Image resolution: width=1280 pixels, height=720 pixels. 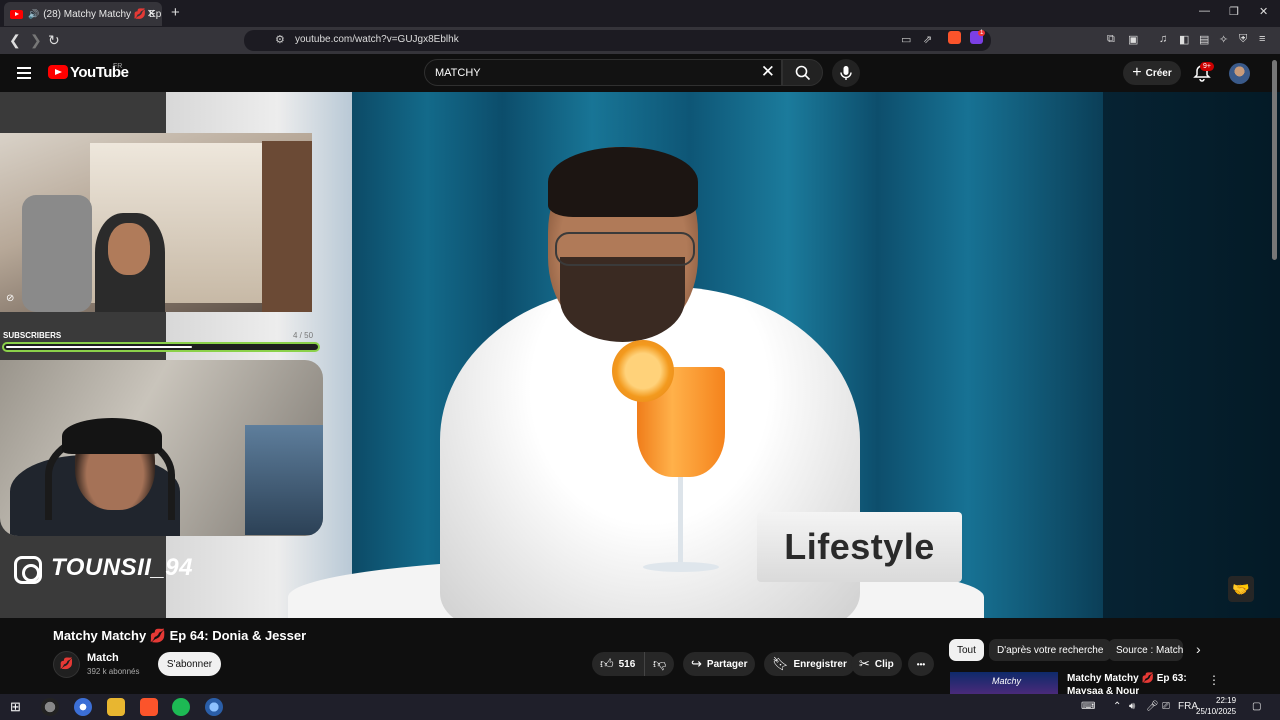 What do you see at coordinates (102, 14) in the screenshot?
I see `tab-title: (28) Matchy Matchy 💋 Ep 64` at bounding box center [102, 14].